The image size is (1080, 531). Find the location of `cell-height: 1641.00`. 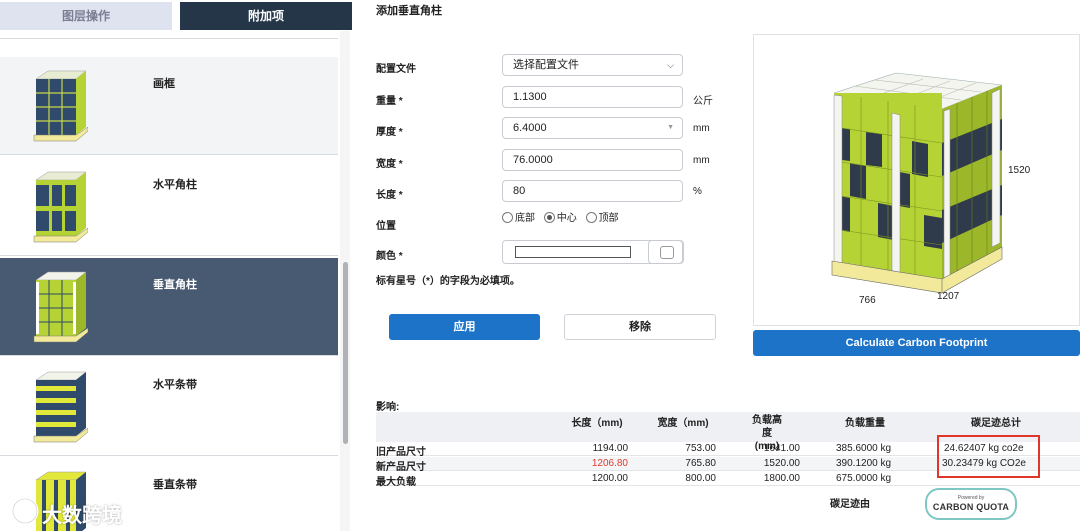

cell-height: 1641.00 is located at coordinates (781, 448).